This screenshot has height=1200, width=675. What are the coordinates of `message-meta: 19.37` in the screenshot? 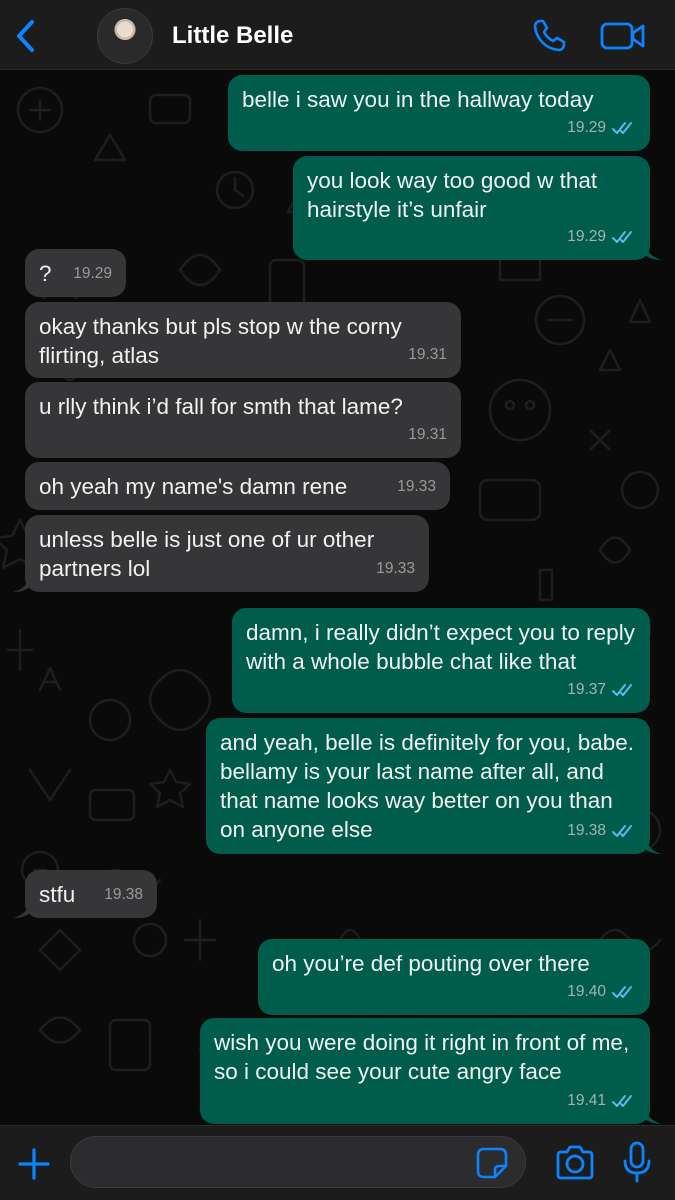 It's located at (601, 689).